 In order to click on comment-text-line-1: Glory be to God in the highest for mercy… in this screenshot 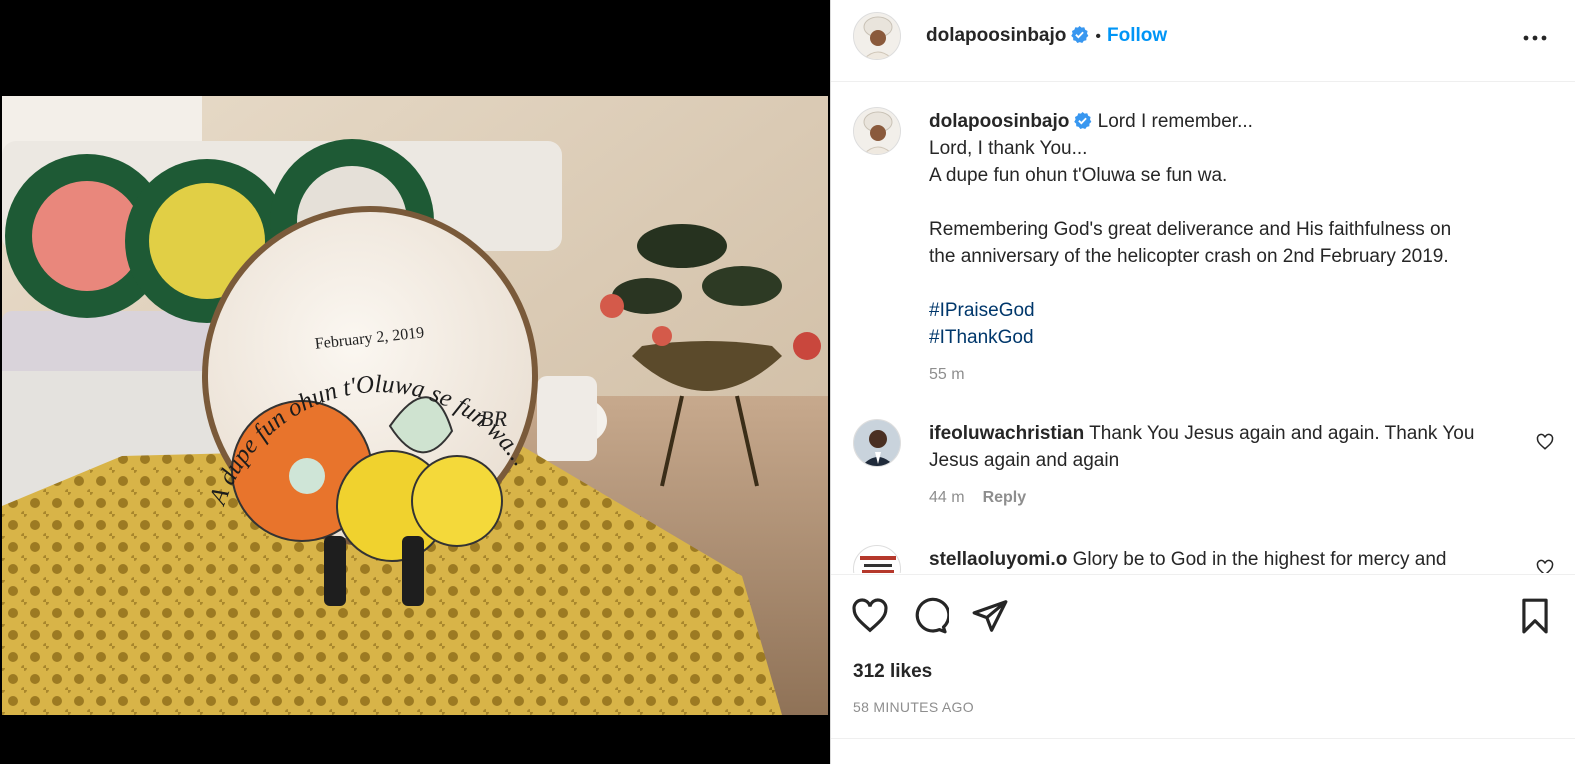, I will do `click(1259, 559)`.